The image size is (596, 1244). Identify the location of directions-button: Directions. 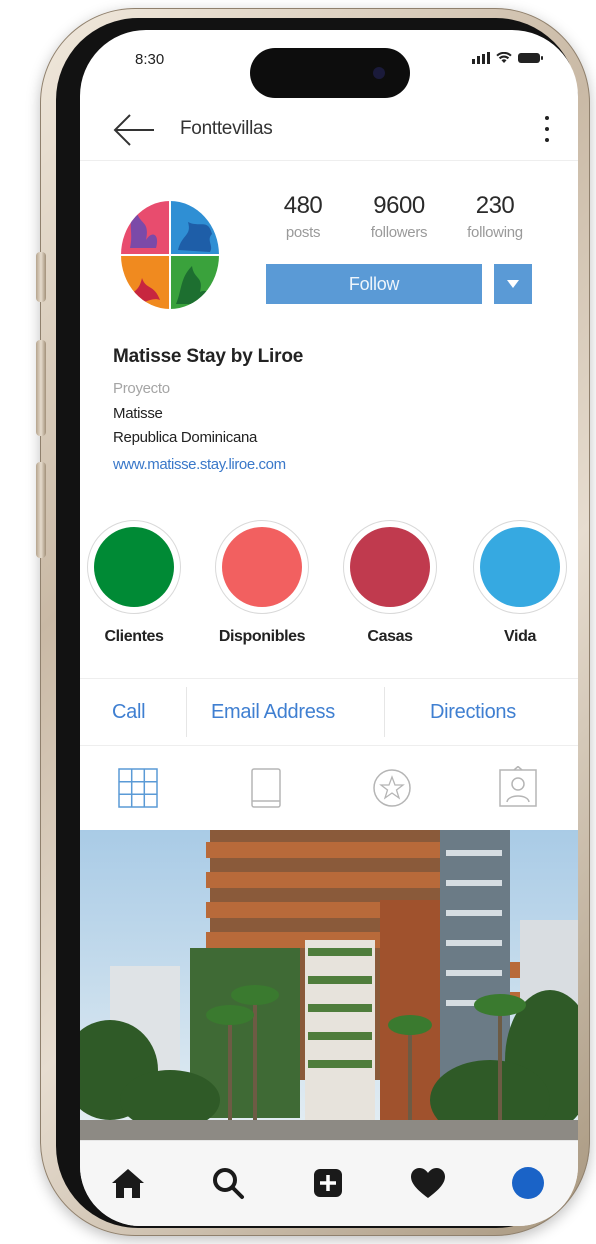
(473, 712).